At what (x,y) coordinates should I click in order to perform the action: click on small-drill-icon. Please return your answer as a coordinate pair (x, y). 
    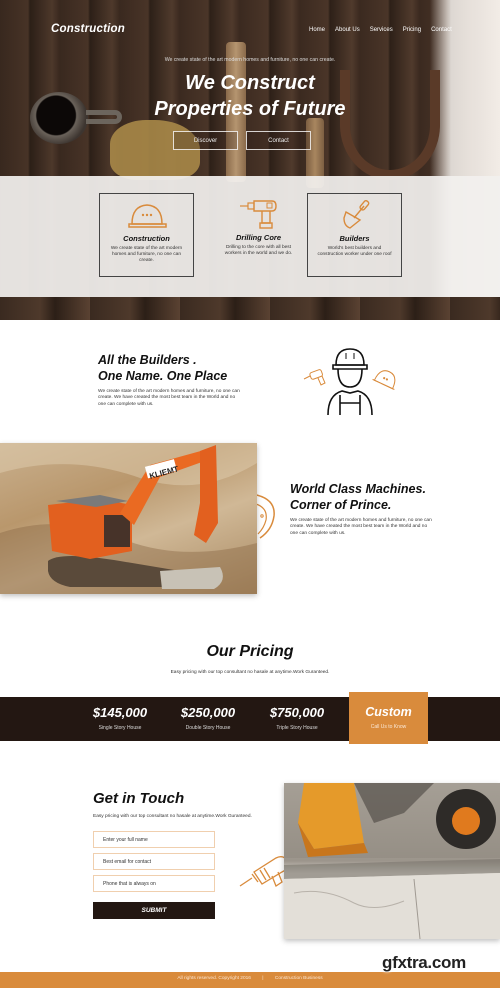
    Looking at the image, I should click on (314, 377).